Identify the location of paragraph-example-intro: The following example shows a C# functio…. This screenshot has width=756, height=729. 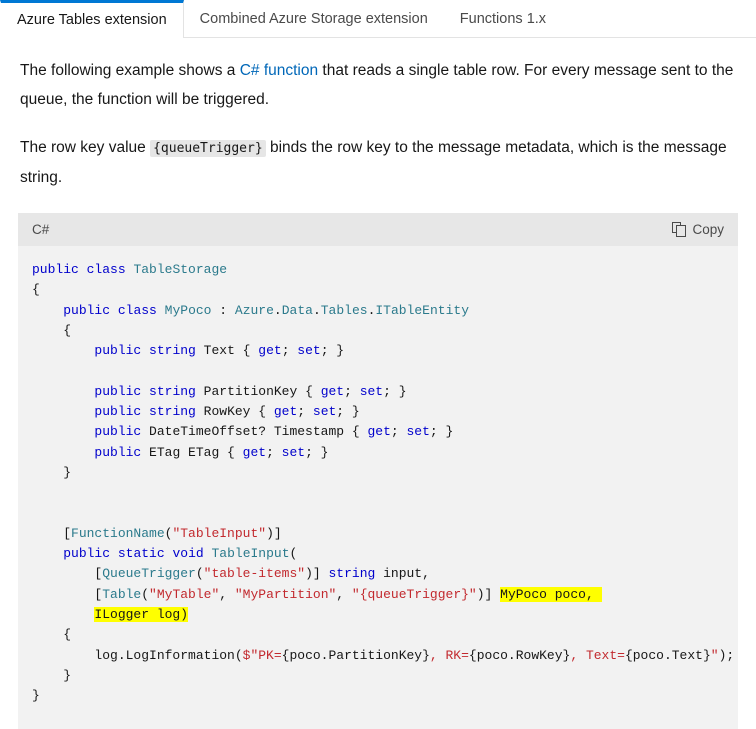
(378, 76).